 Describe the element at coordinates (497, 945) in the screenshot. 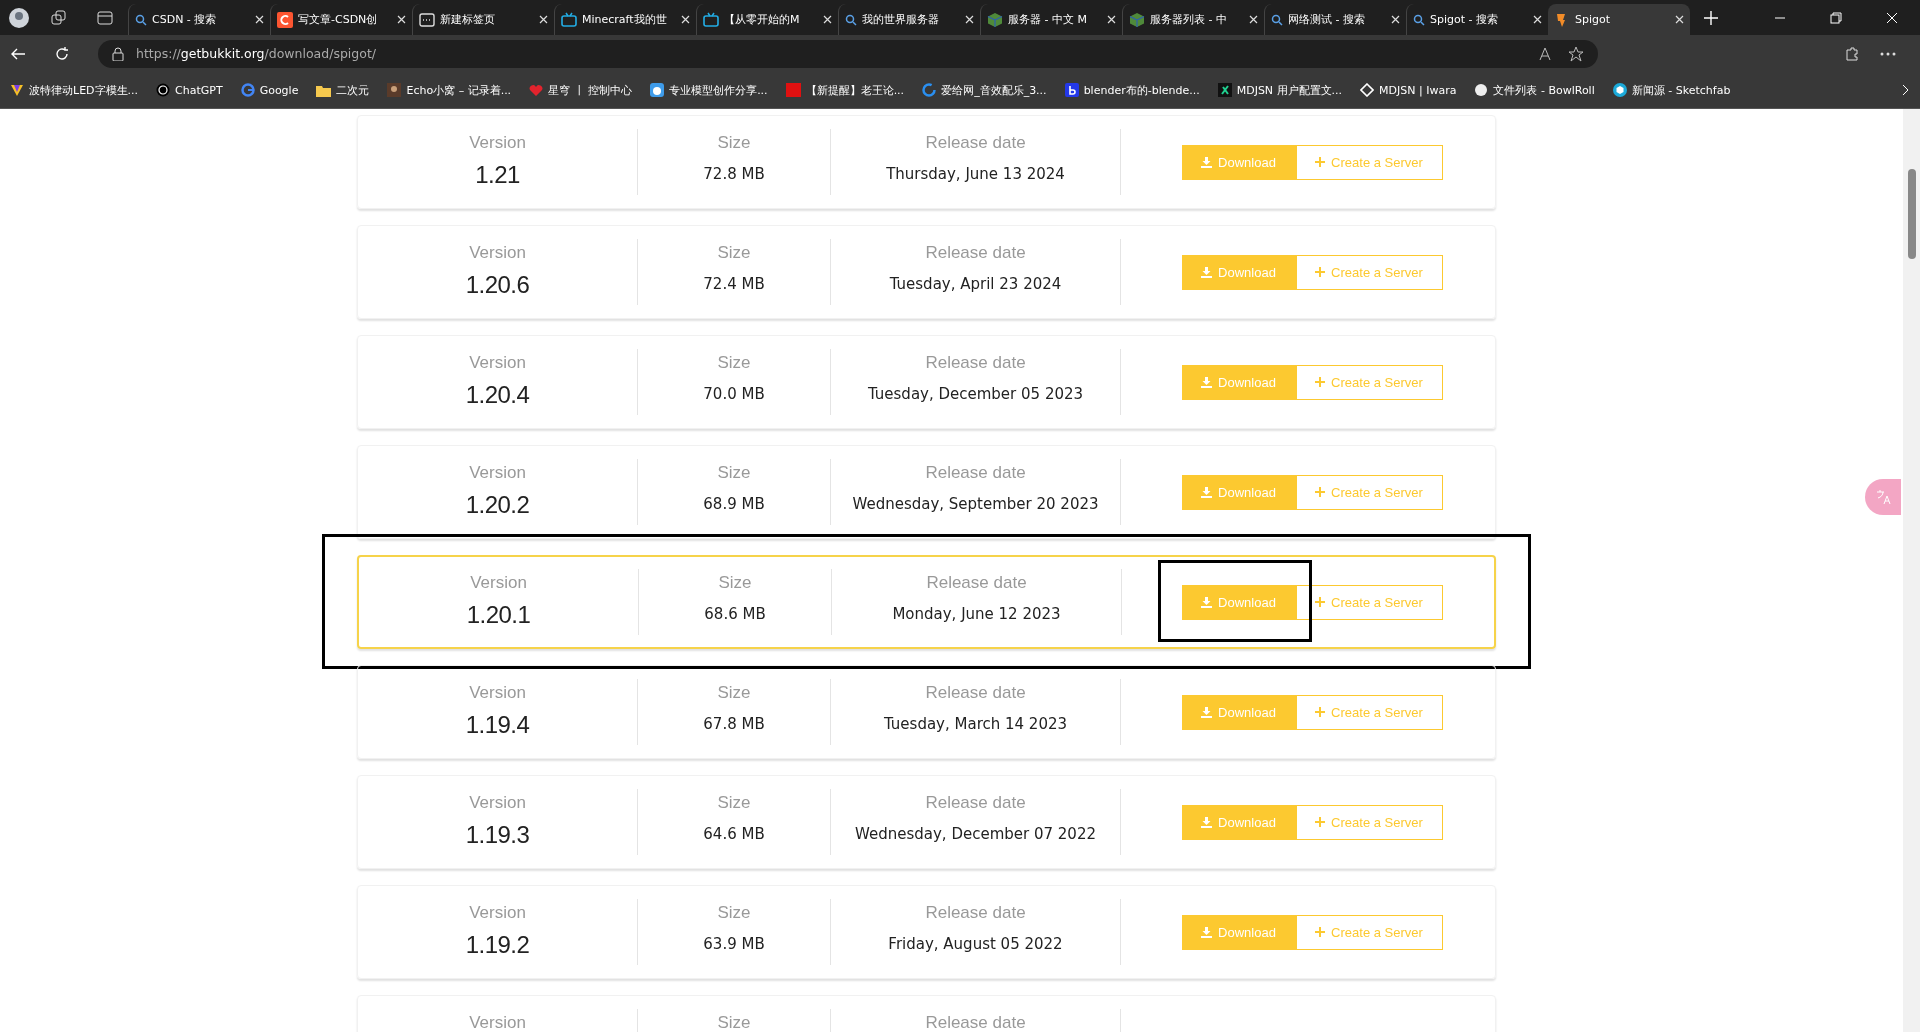

I see `version-number: 1.19.2` at that location.